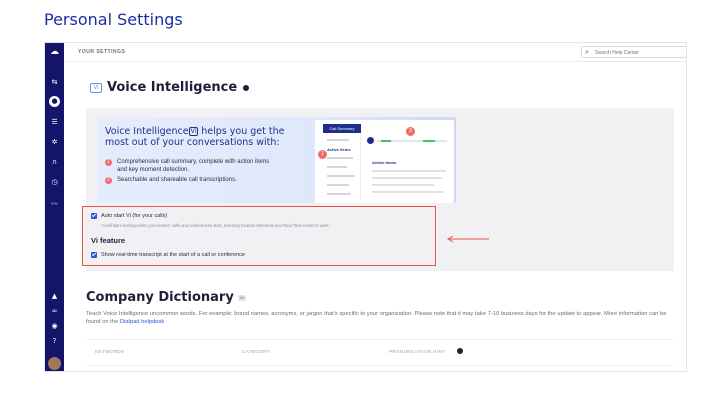 This screenshot has width=715, height=399. I want to click on play-icon, so click(370, 140).